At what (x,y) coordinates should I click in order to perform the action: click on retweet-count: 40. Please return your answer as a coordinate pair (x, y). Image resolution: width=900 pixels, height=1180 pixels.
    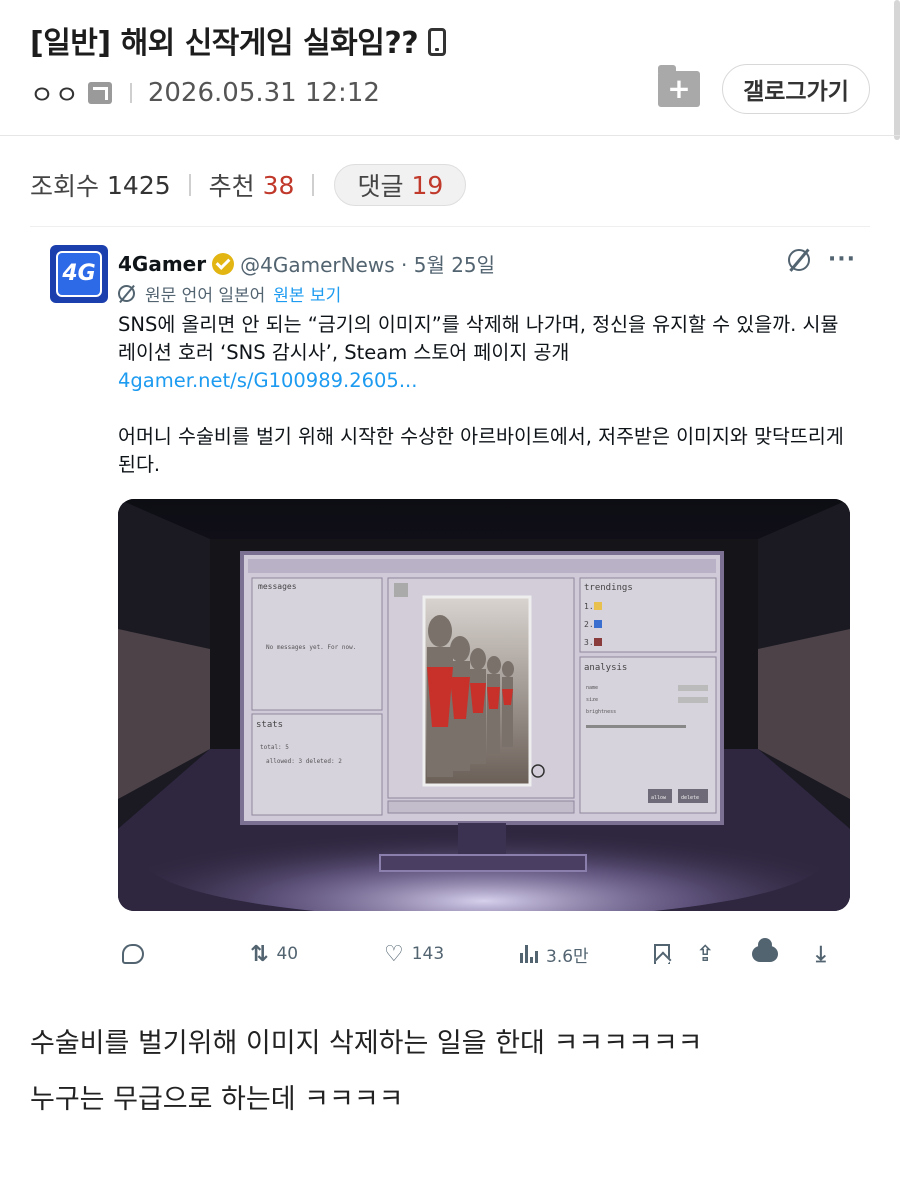
    Looking at the image, I should click on (287, 954).